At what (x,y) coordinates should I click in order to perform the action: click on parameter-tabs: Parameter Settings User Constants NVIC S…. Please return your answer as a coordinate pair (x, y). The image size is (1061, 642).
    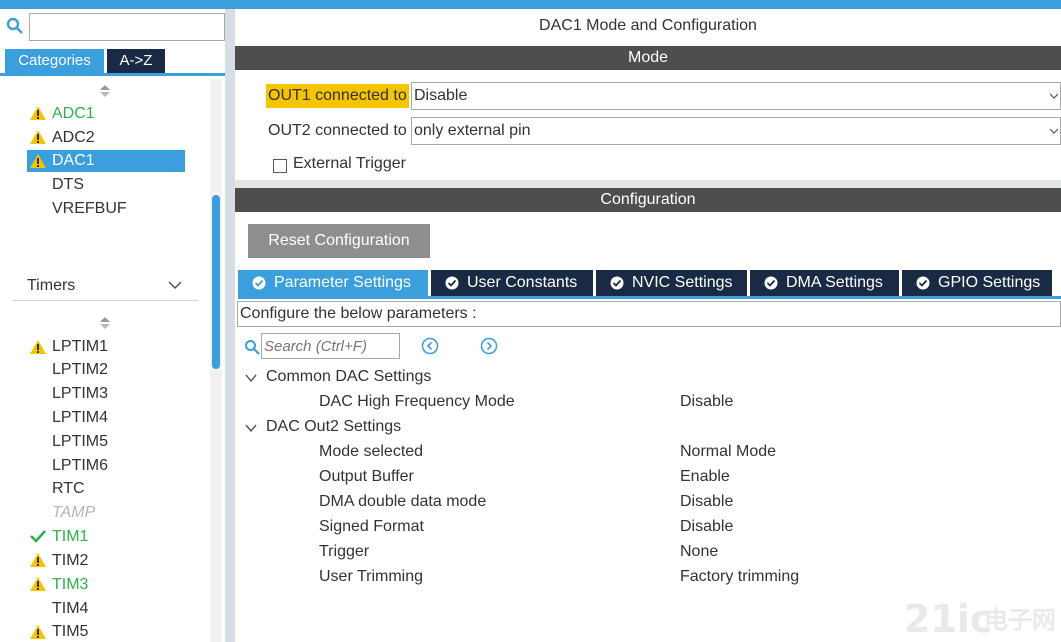
    Looking at the image, I should click on (649, 283).